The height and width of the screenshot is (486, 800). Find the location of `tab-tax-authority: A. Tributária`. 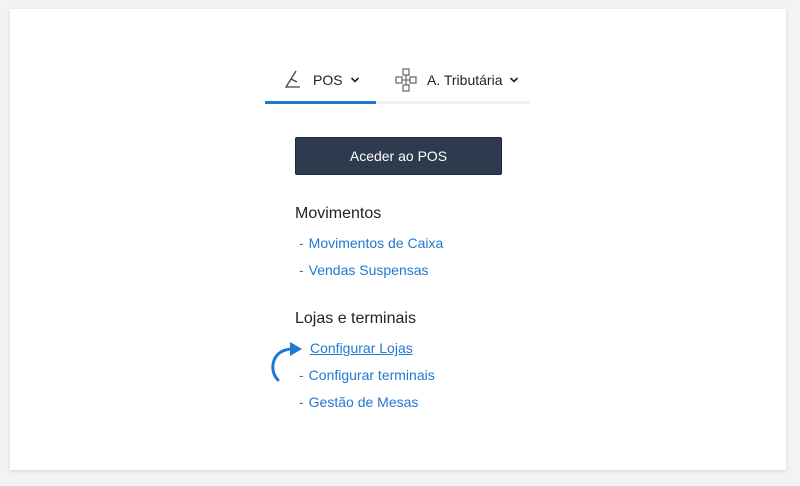

tab-tax-authority: A. Tributária is located at coordinates (462, 80).